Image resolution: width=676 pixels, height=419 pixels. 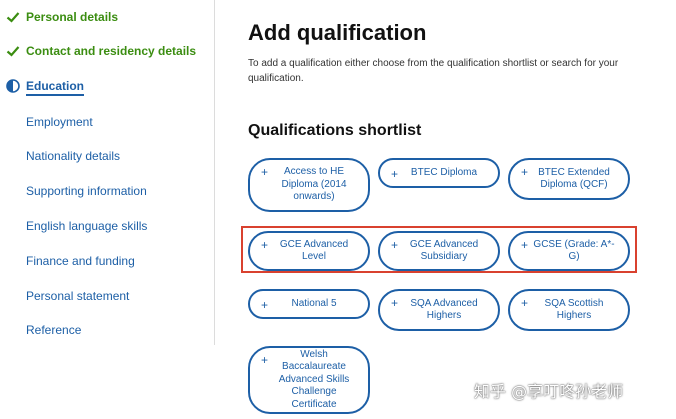 What do you see at coordinates (73, 156) in the screenshot?
I see `nav-item-nationality: Nationality details` at bounding box center [73, 156].